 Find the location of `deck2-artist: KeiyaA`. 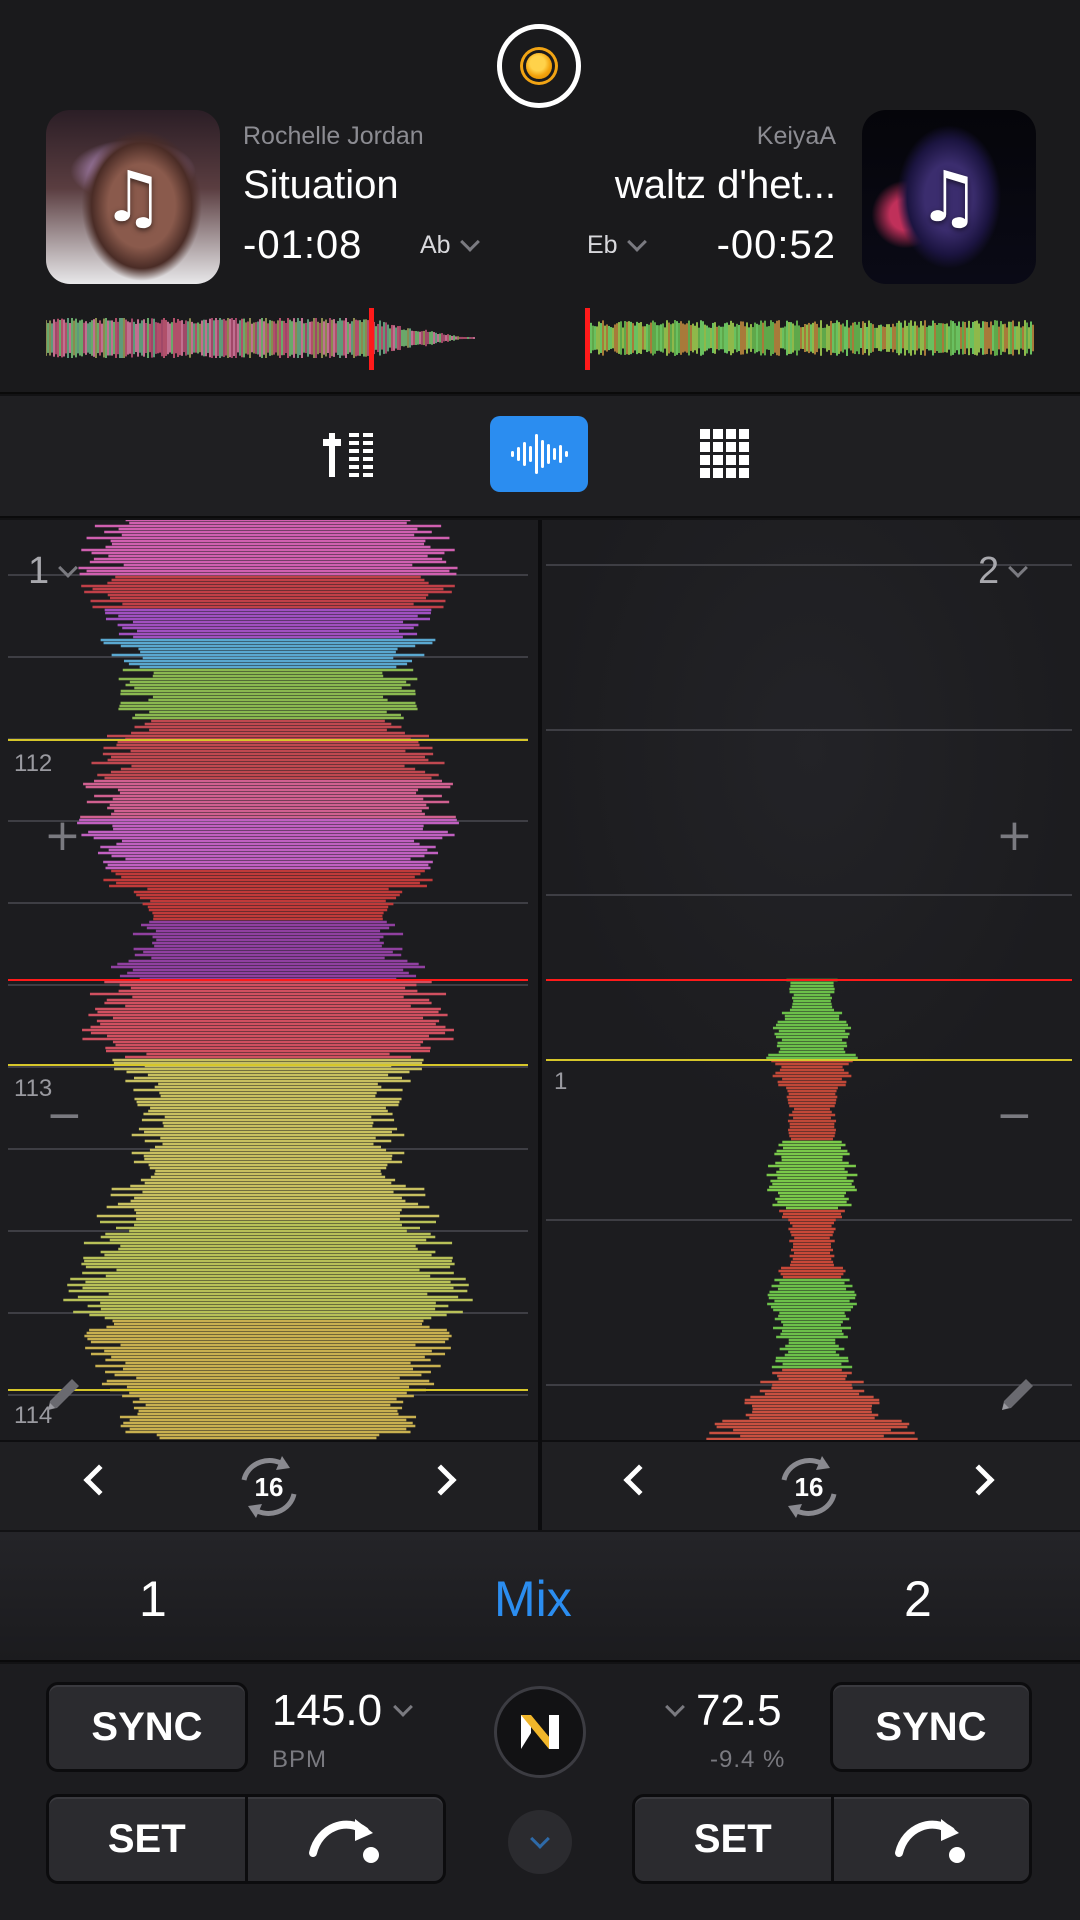

deck2-artist: KeiyaA is located at coordinates (796, 136).